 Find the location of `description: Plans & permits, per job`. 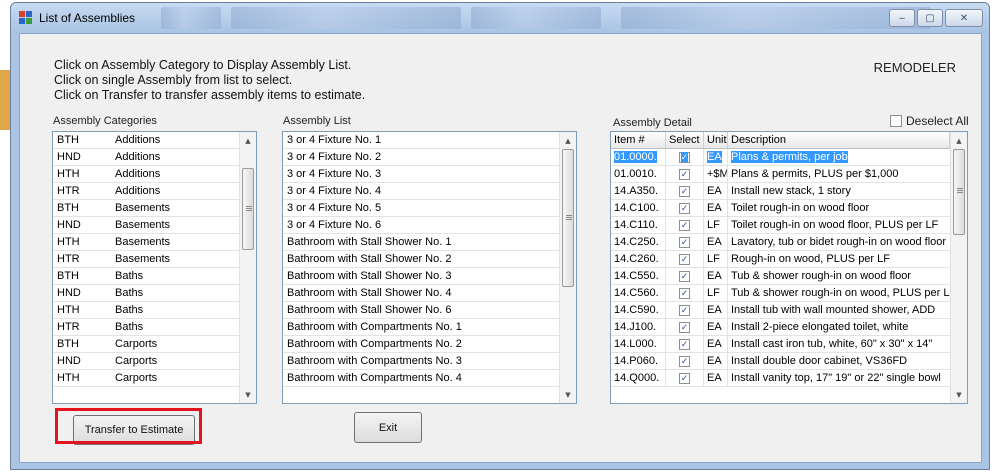

description: Plans & permits, per job is located at coordinates (789, 157).